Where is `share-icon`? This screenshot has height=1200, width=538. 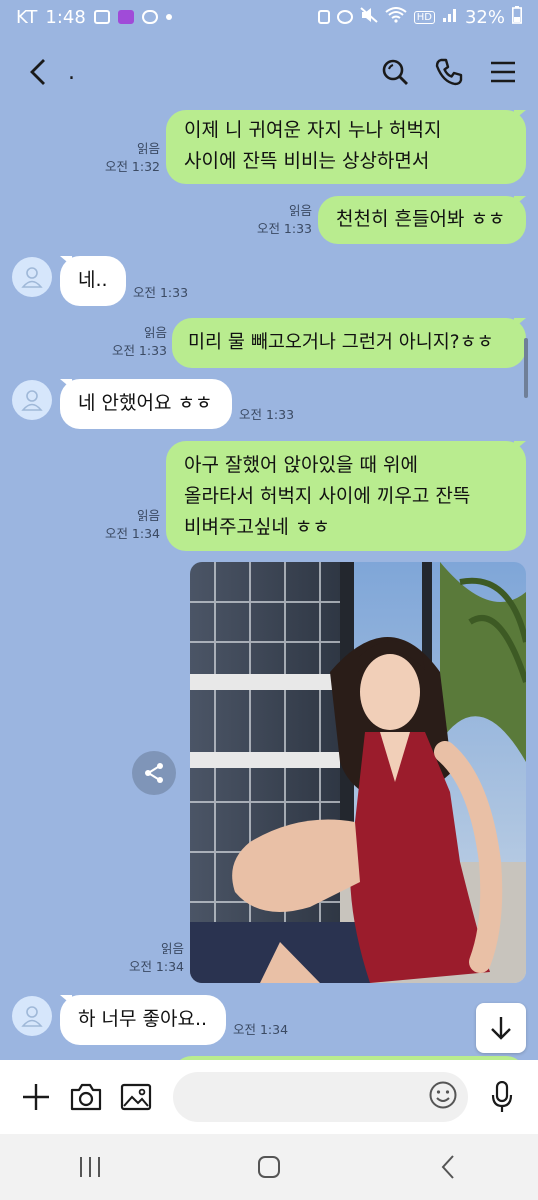 share-icon is located at coordinates (154, 773).